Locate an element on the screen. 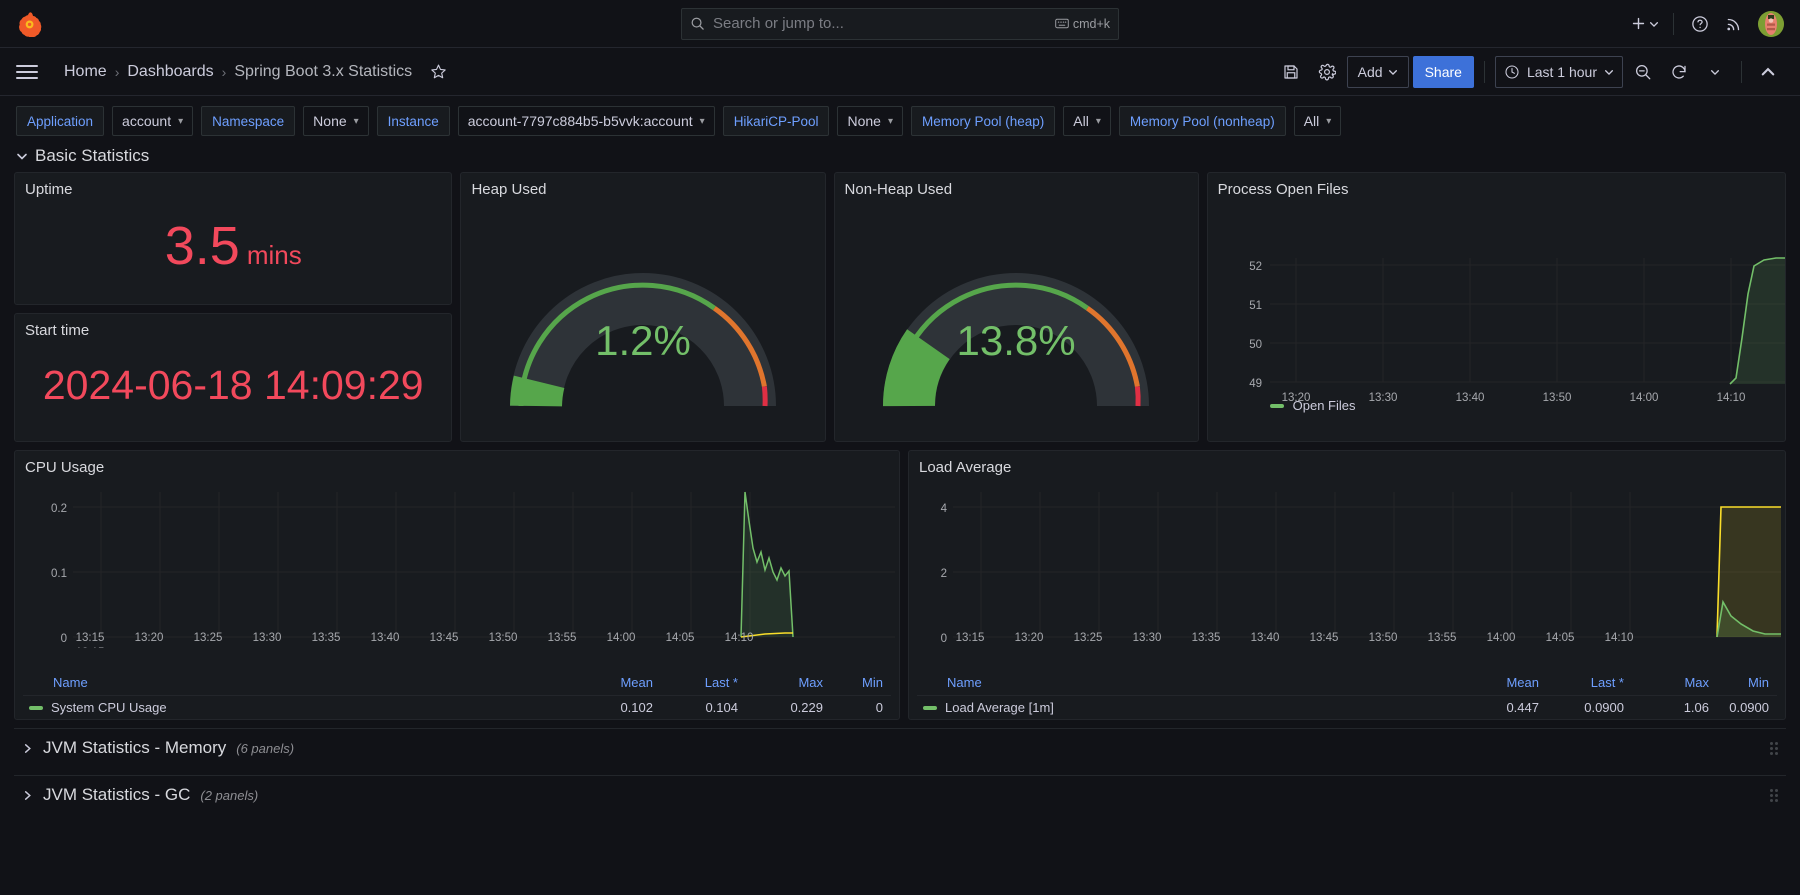  series-name-system-cpu: System CPU Usage is located at coordinates (291, 707).